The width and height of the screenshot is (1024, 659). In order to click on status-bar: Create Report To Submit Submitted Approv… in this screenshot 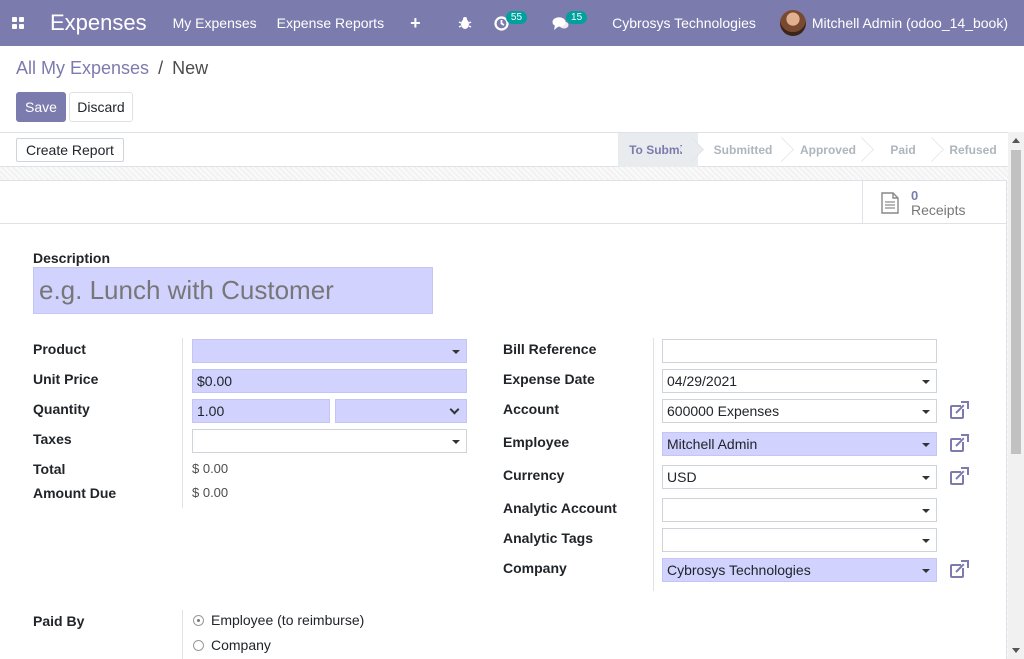, I will do `click(512, 149)`.